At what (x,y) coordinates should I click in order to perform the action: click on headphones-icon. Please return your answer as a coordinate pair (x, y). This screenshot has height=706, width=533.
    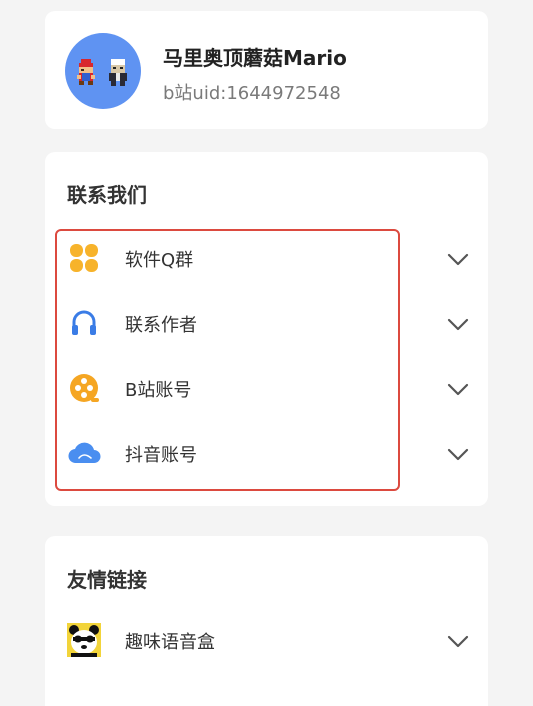
    Looking at the image, I should click on (84, 322).